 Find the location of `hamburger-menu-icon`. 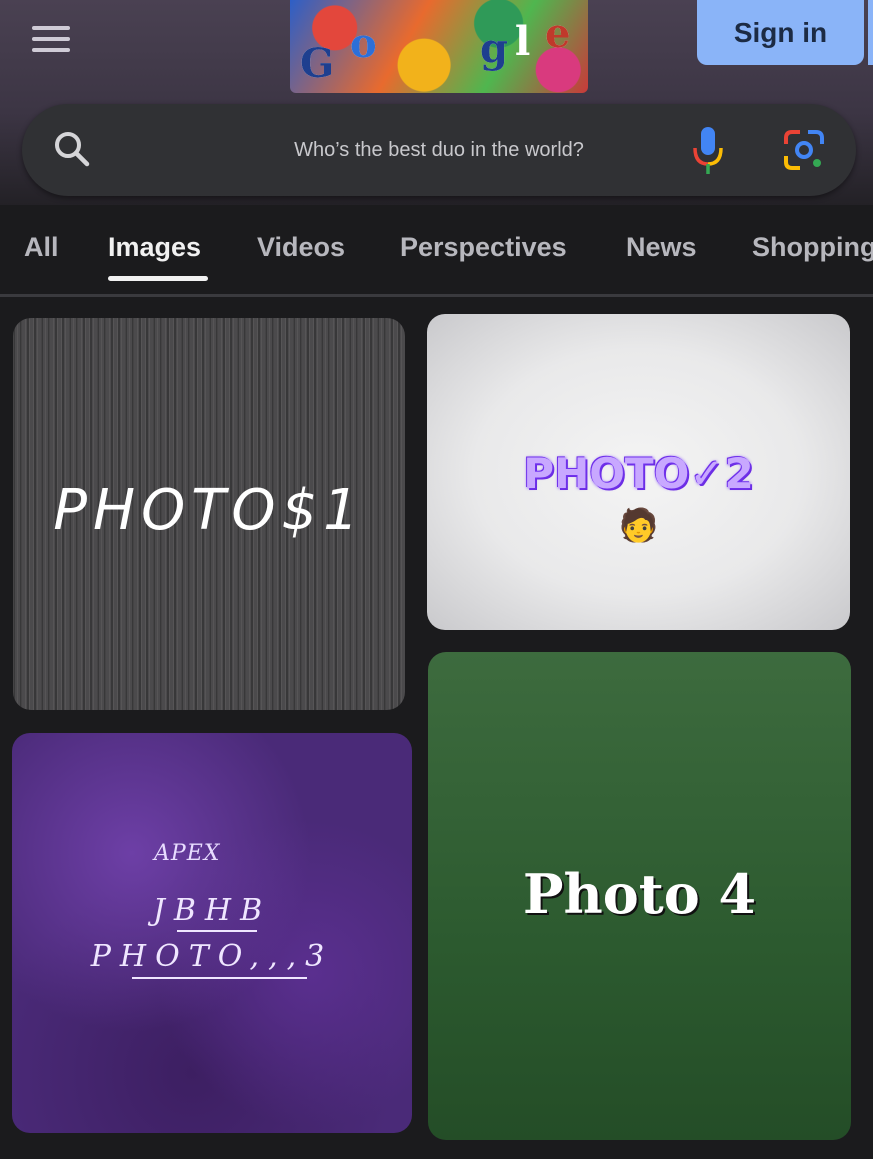

hamburger-menu-icon is located at coordinates (52, 39).